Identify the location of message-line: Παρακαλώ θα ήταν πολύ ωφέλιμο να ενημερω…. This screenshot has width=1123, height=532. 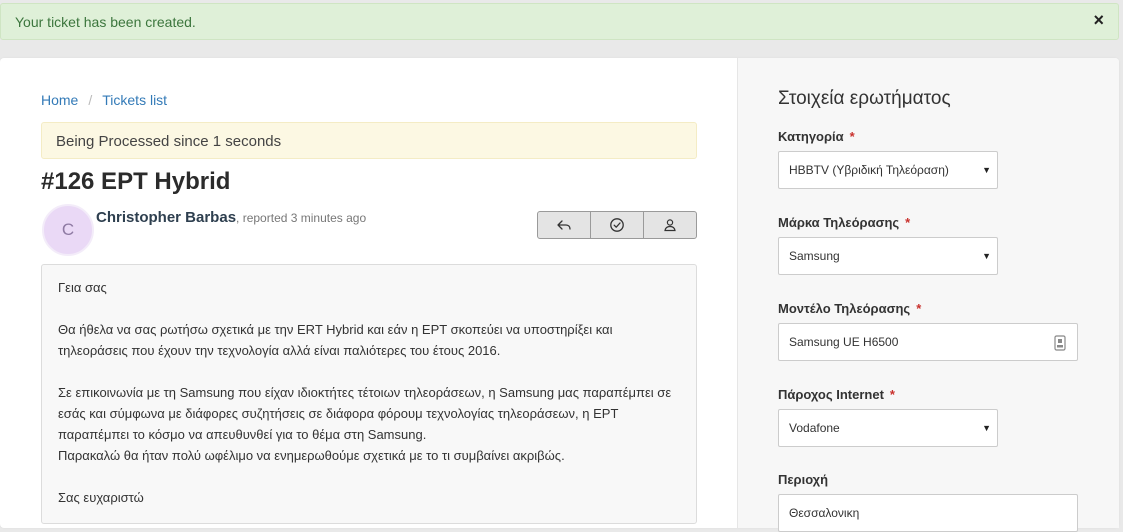
(311, 455).